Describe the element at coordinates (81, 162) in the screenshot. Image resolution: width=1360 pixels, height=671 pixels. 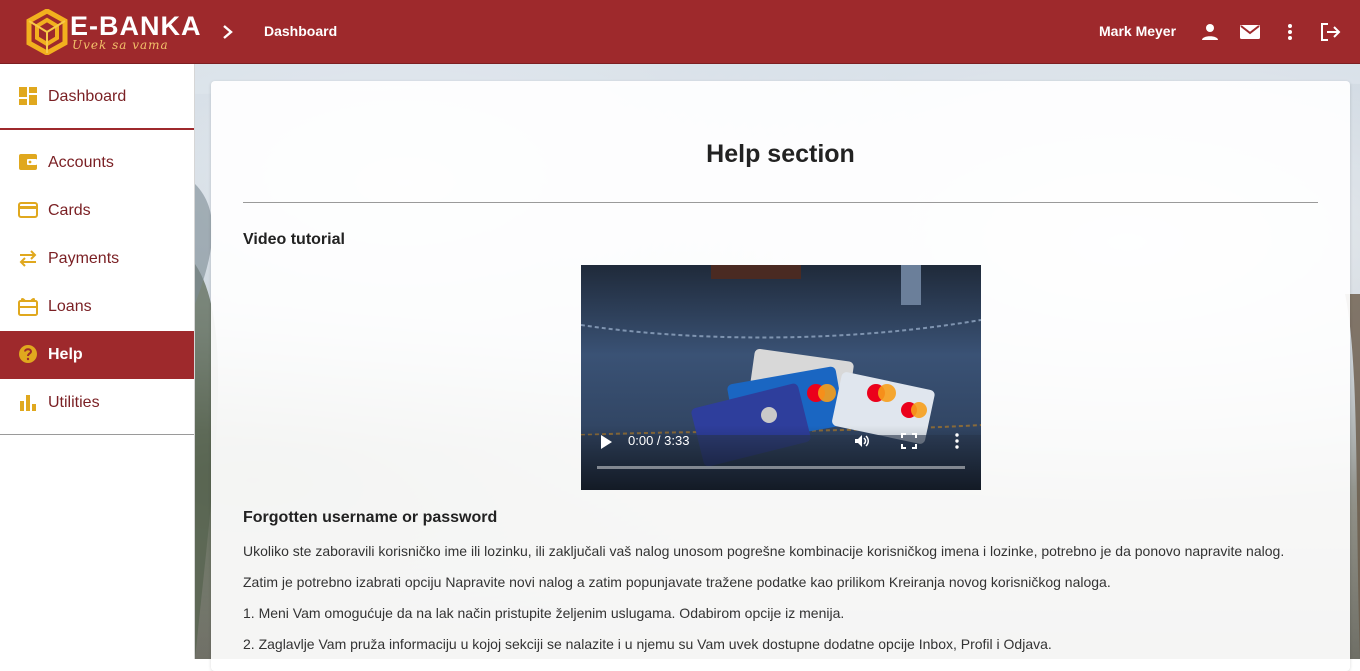
I see `sidebar-item-label: Accounts` at that location.